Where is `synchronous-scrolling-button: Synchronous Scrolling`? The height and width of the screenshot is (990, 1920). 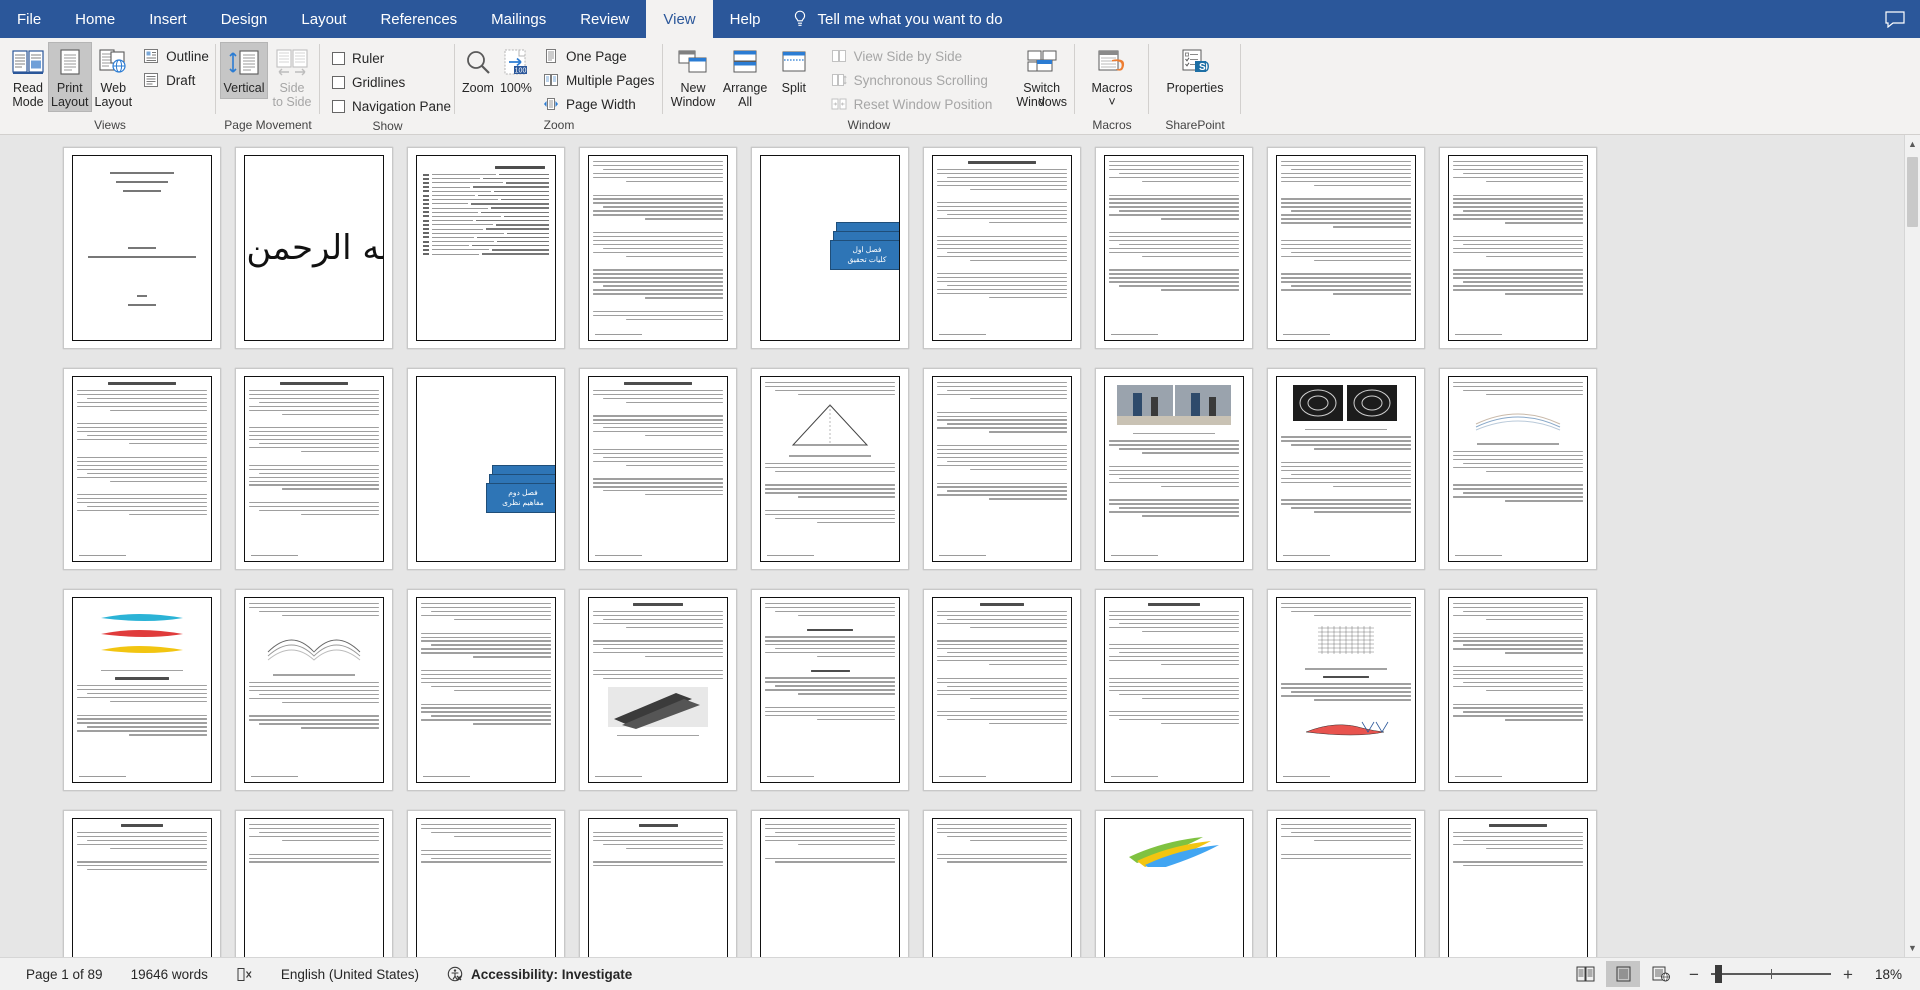
synchronous-scrolling-button: Synchronous Scrolling is located at coordinates (914, 80).